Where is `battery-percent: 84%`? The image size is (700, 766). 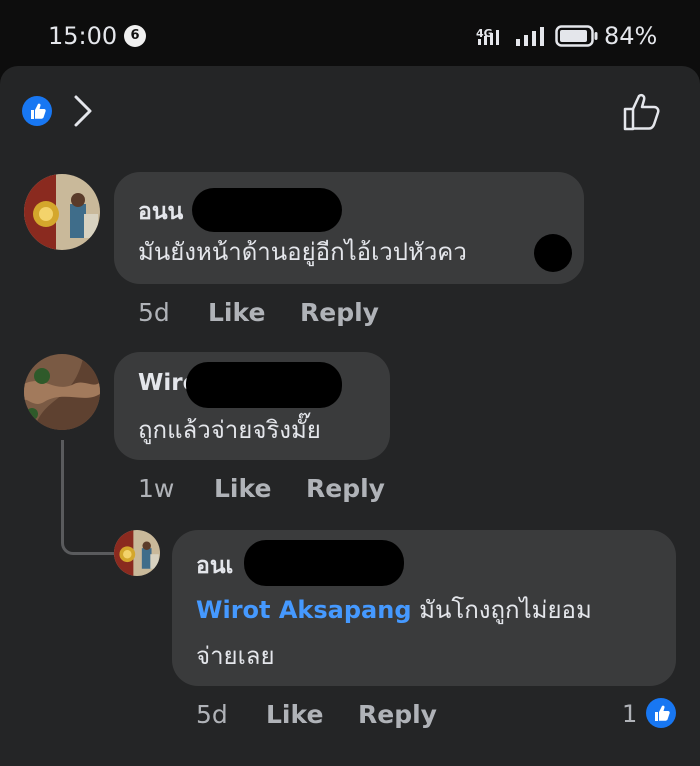
battery-percent: 84% is located at coordinates (631, 36).